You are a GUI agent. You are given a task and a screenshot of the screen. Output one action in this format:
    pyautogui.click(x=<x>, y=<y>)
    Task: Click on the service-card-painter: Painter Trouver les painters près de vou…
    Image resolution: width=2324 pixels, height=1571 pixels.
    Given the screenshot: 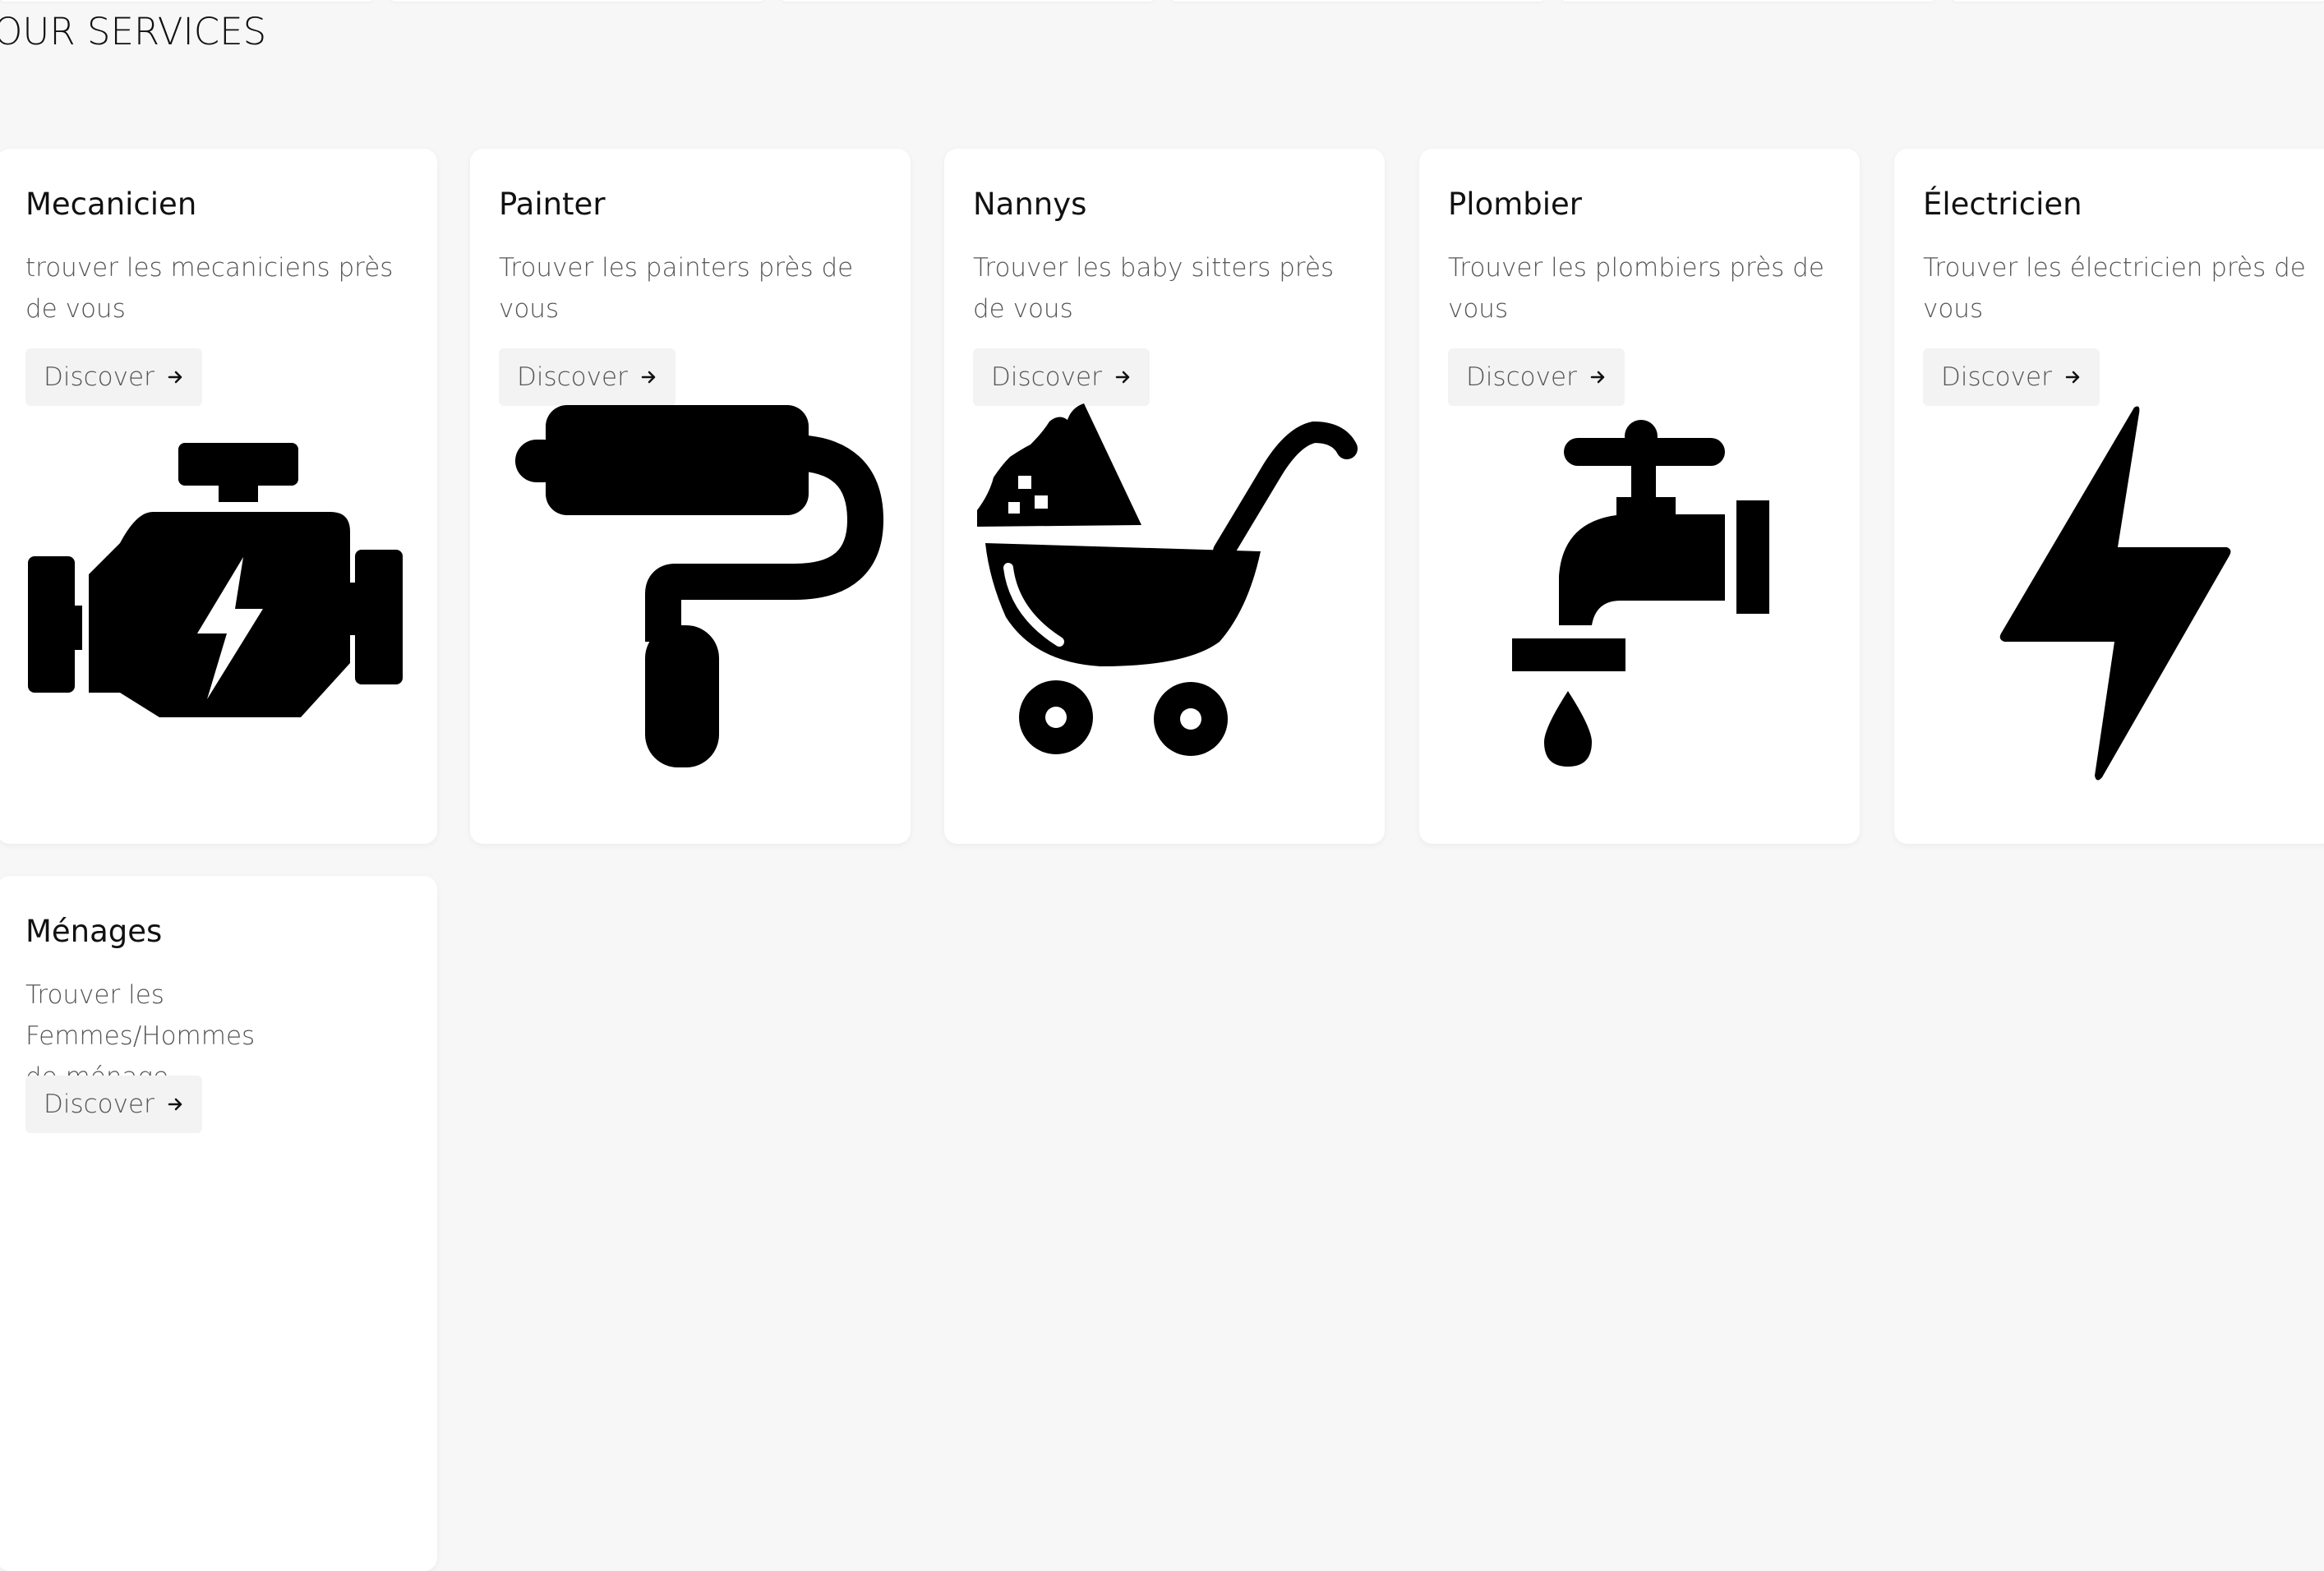 What is the action you would take?
    pyautogui.click(x=690, y=497)
    